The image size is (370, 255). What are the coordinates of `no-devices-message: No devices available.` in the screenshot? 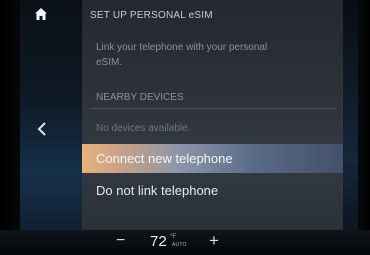 It's located at (143, 128).